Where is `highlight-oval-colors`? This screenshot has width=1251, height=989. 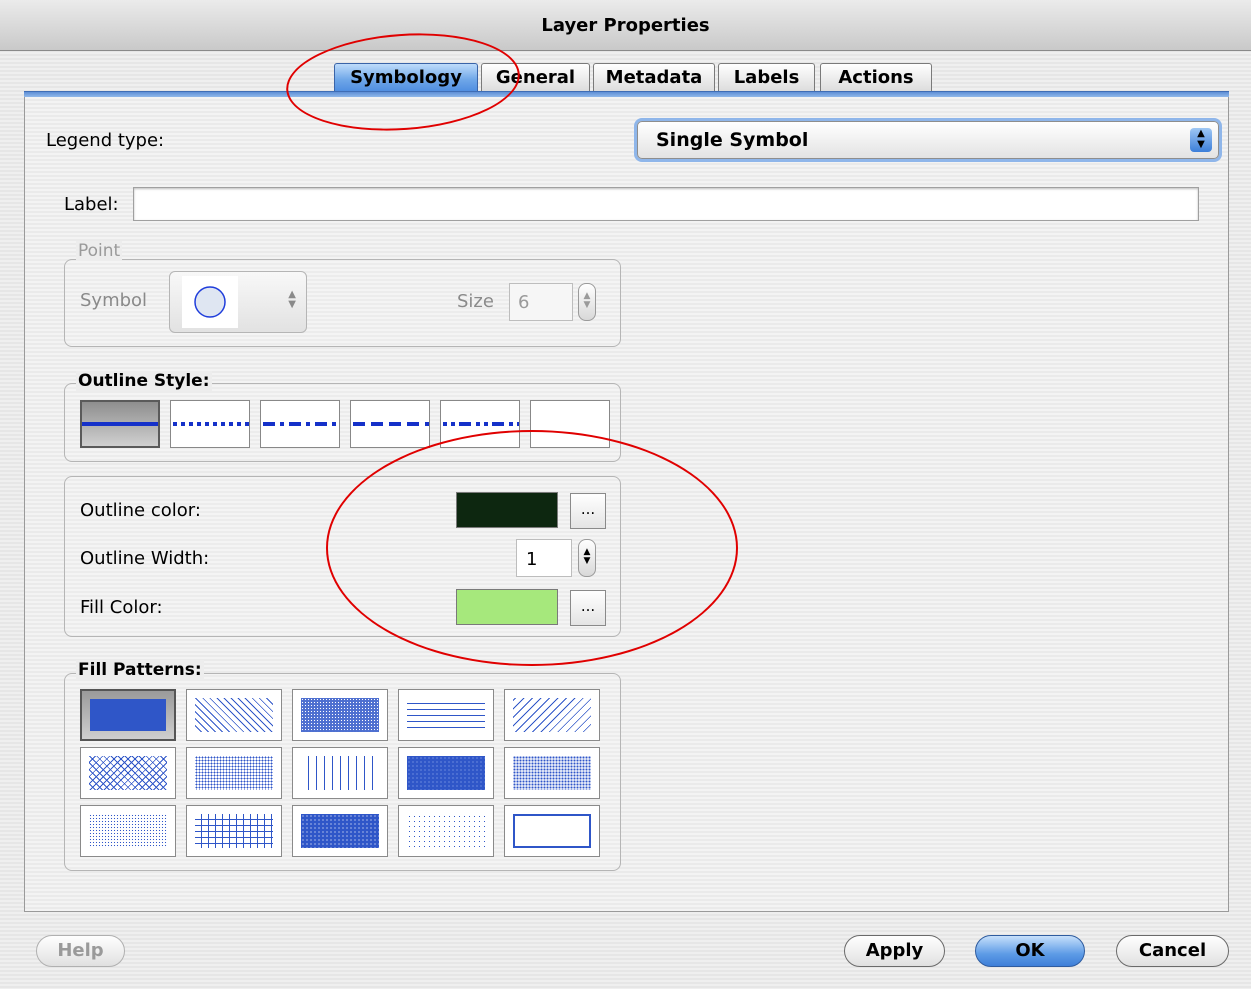 highlight-oval-colors is located at coordinates (532, 548).